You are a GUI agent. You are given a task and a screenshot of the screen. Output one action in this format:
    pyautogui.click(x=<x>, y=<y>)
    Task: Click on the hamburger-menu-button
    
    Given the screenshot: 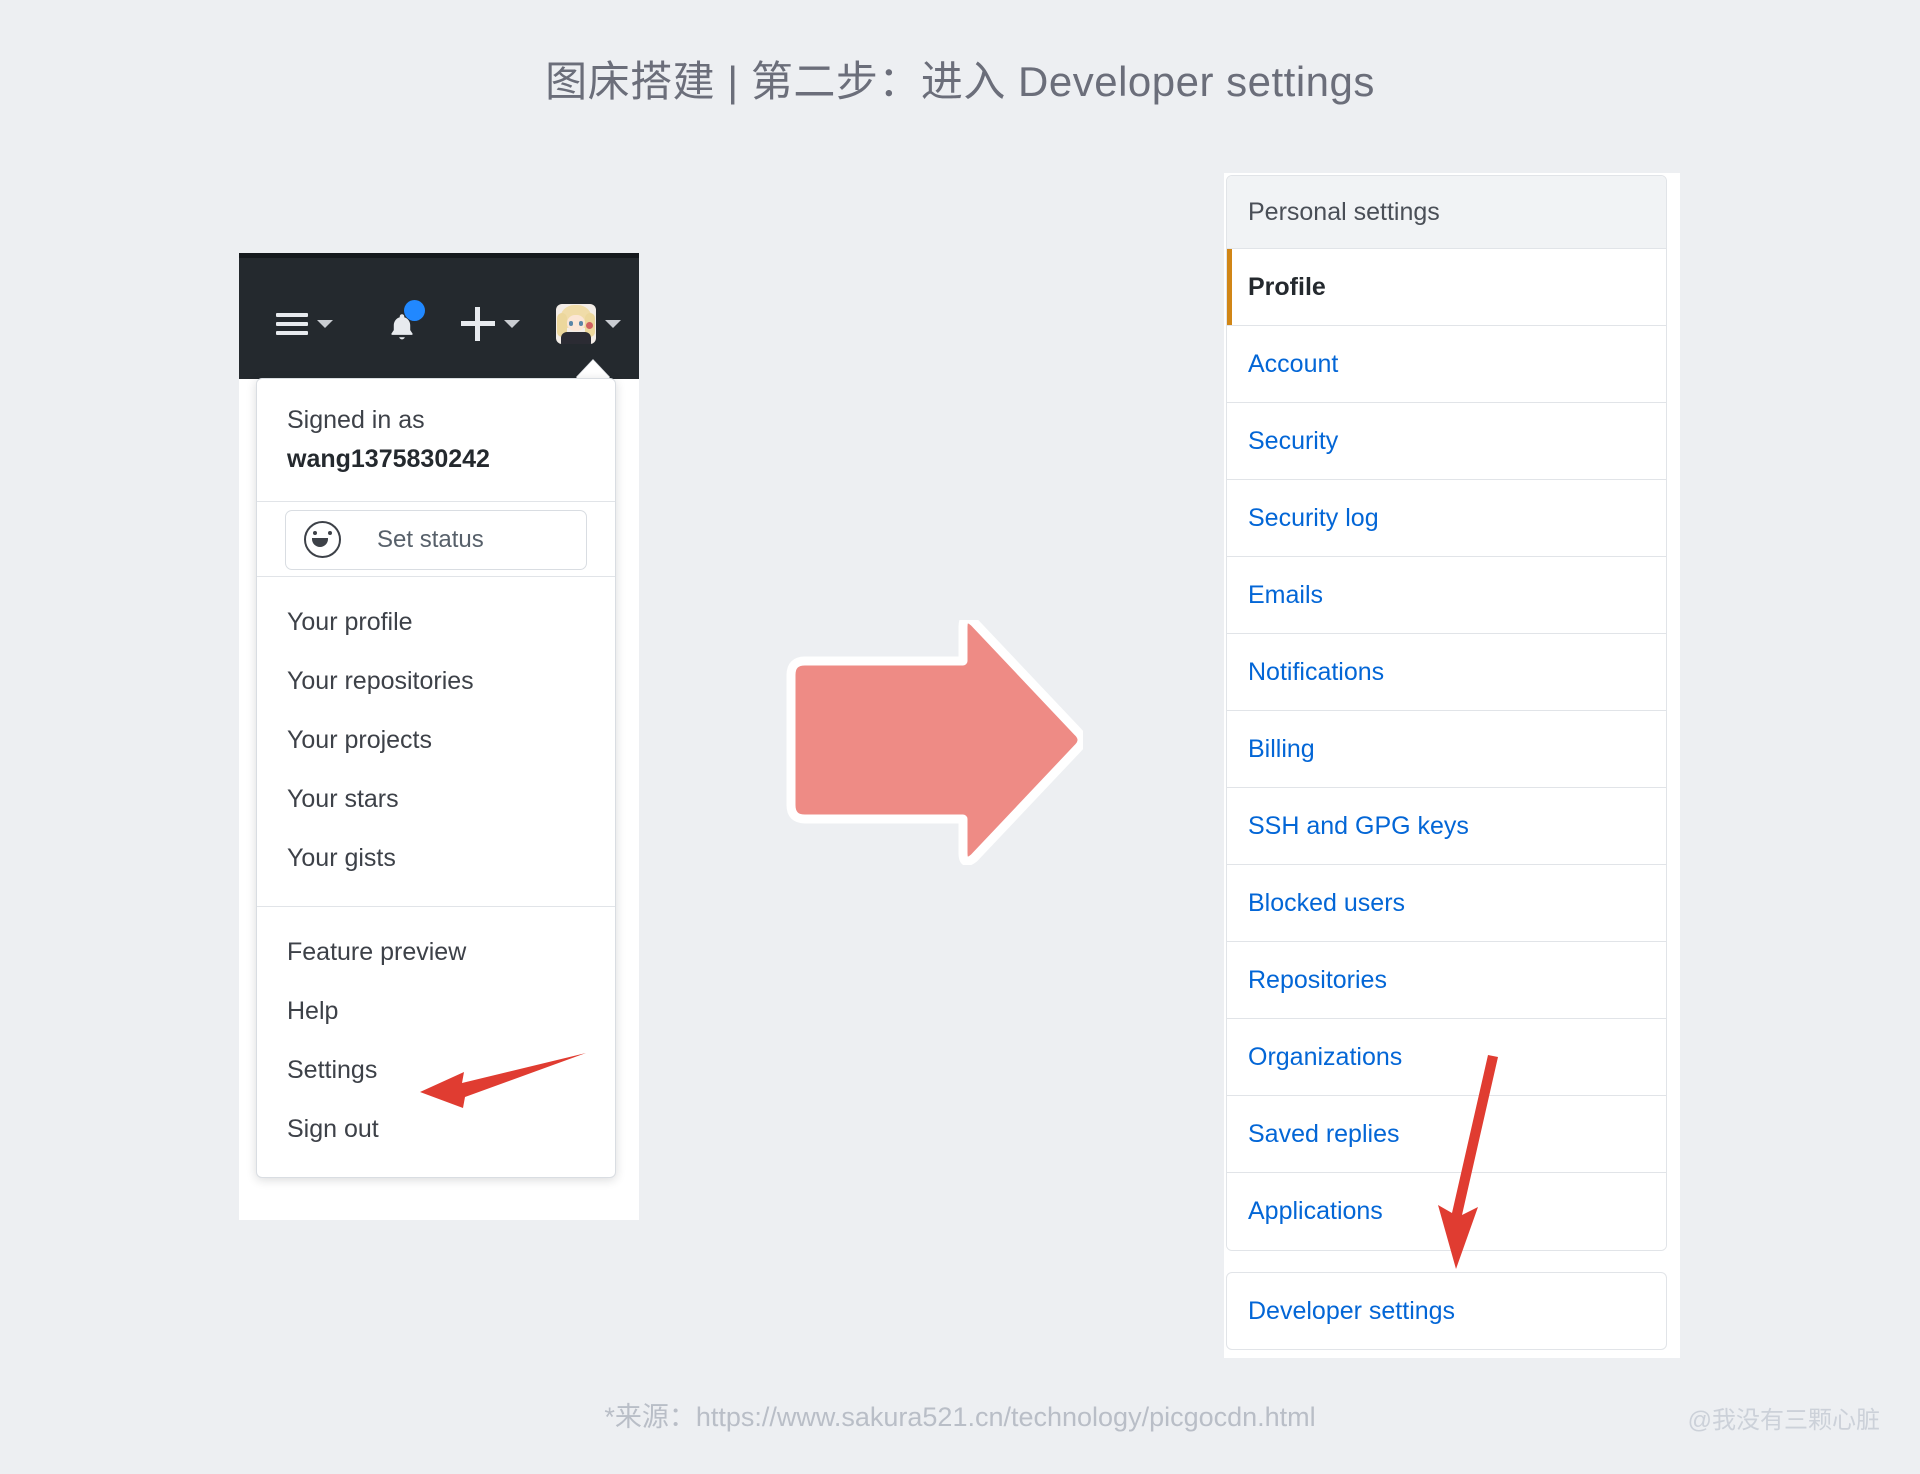 What is the action you would take?
    pyautogui.click(x=304, y=323)
    